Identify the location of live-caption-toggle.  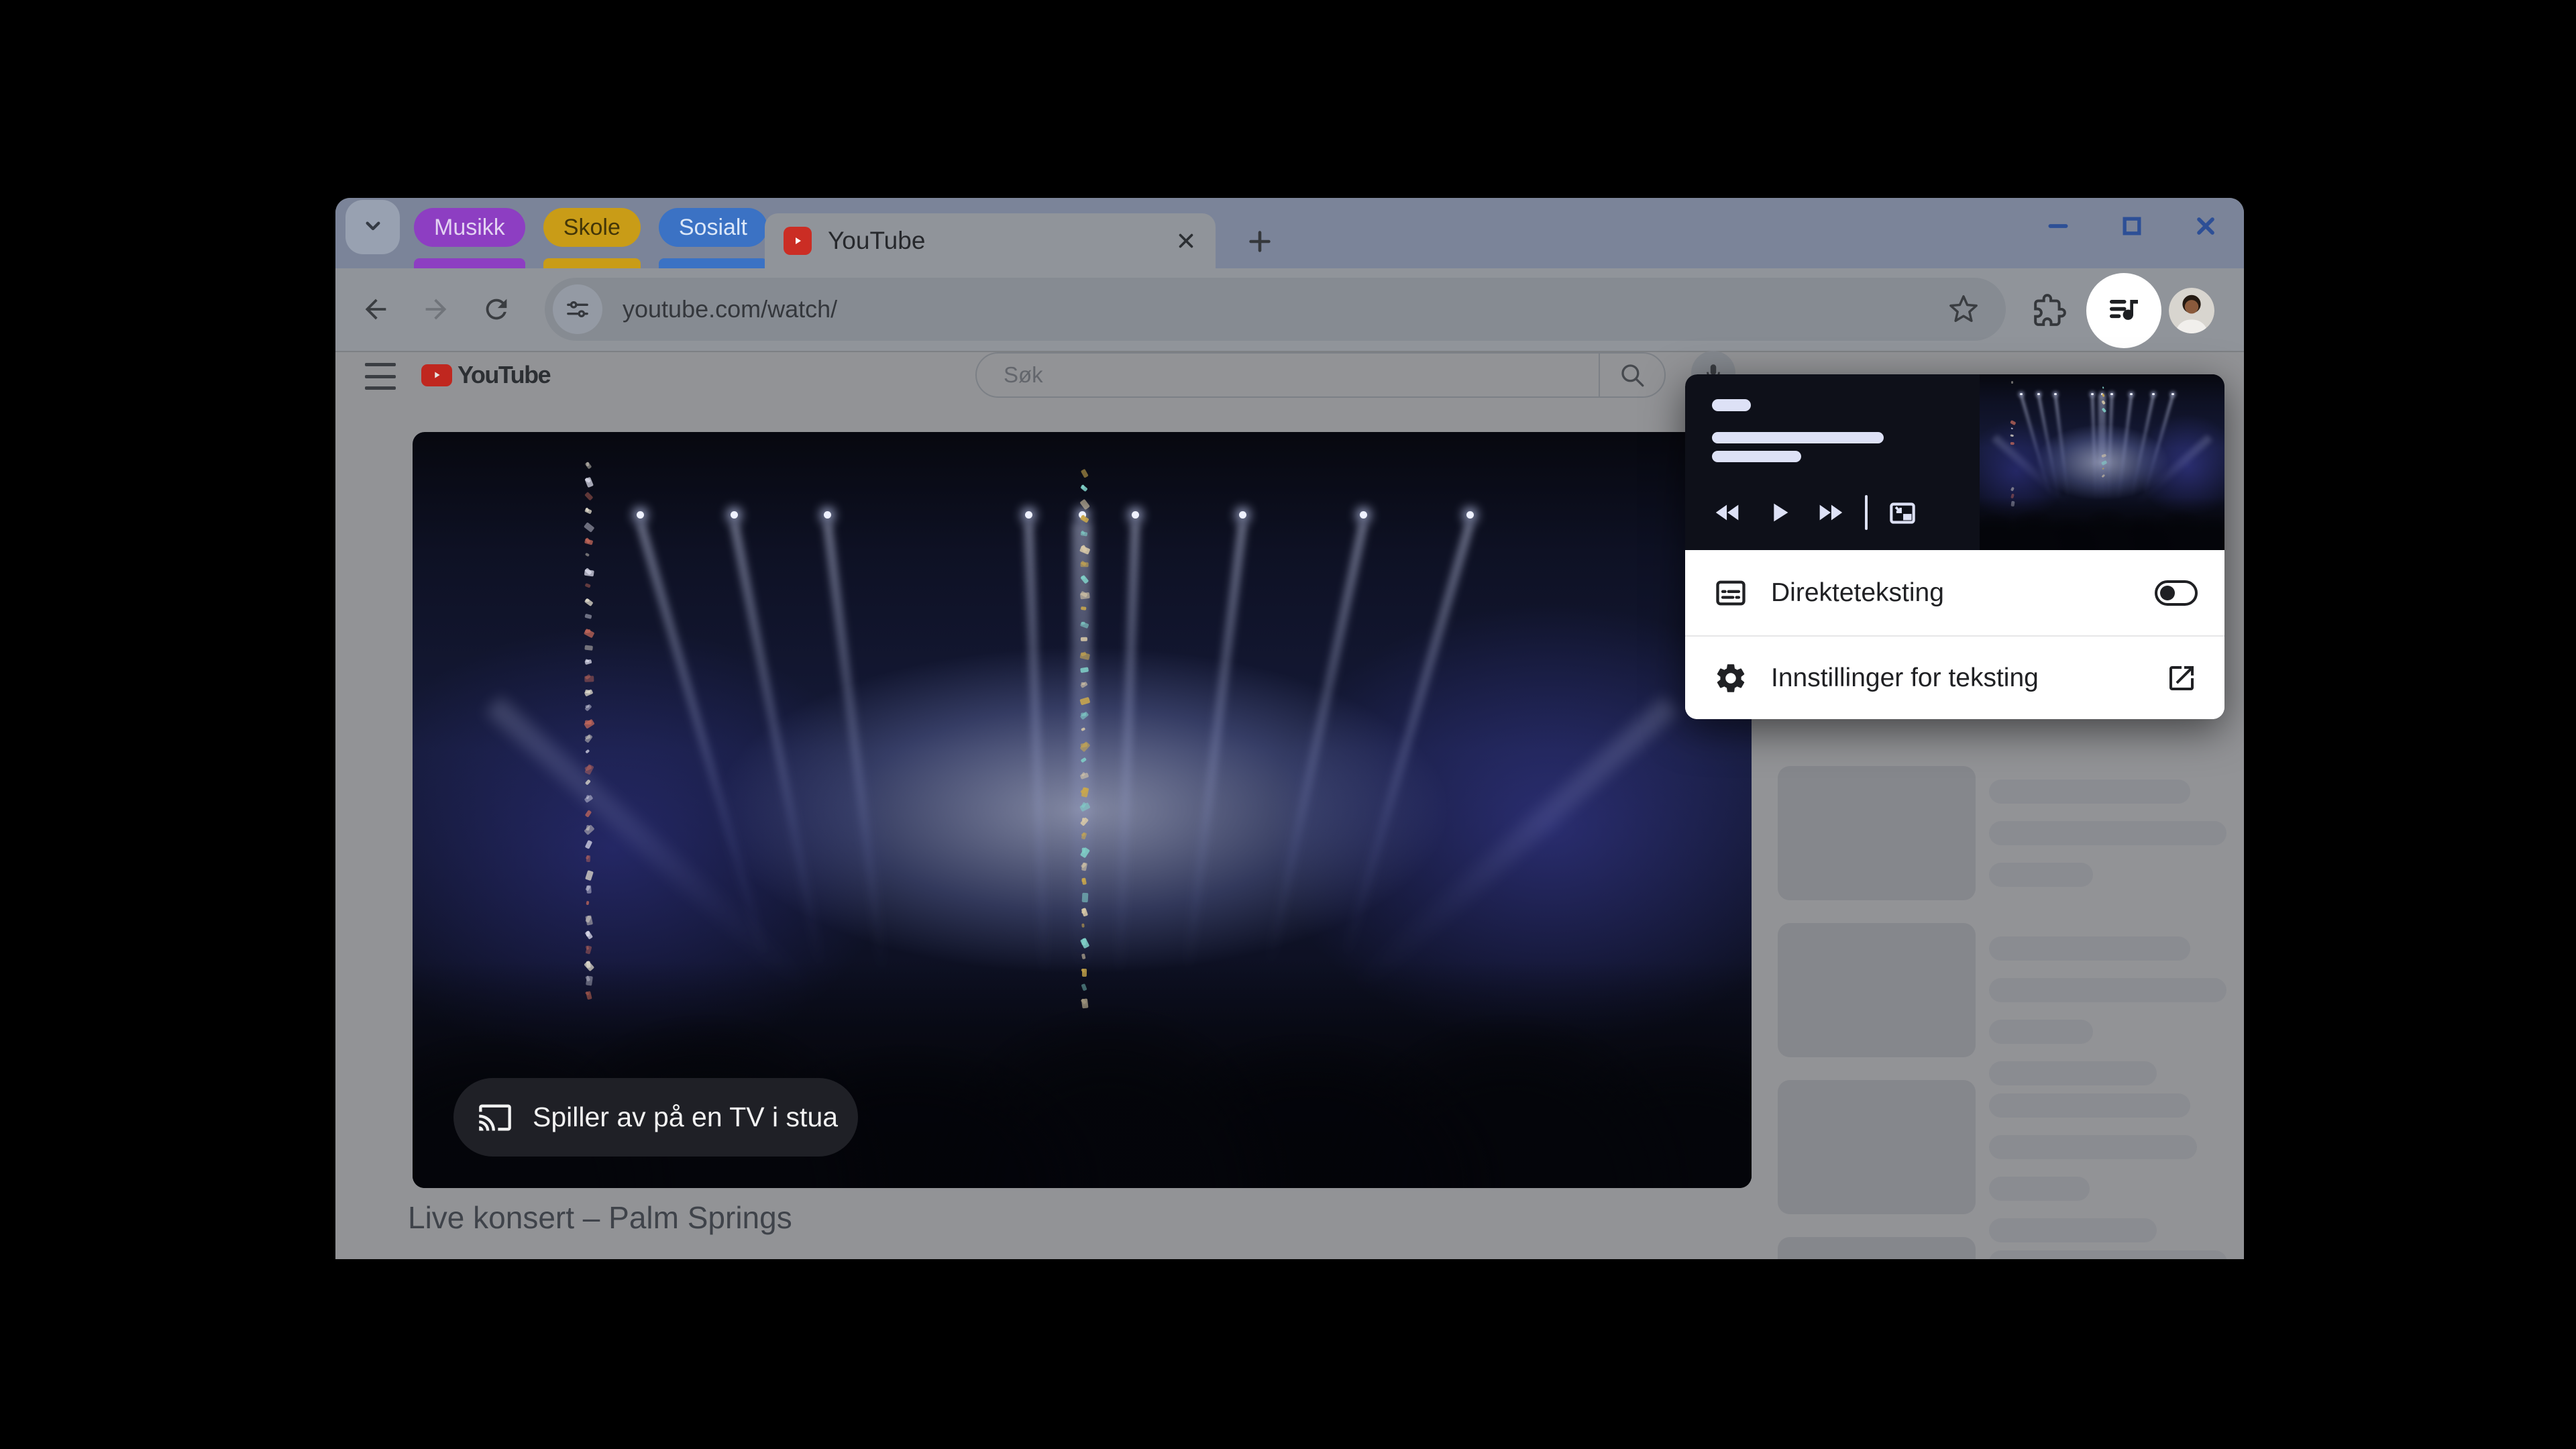
(2176, 593).